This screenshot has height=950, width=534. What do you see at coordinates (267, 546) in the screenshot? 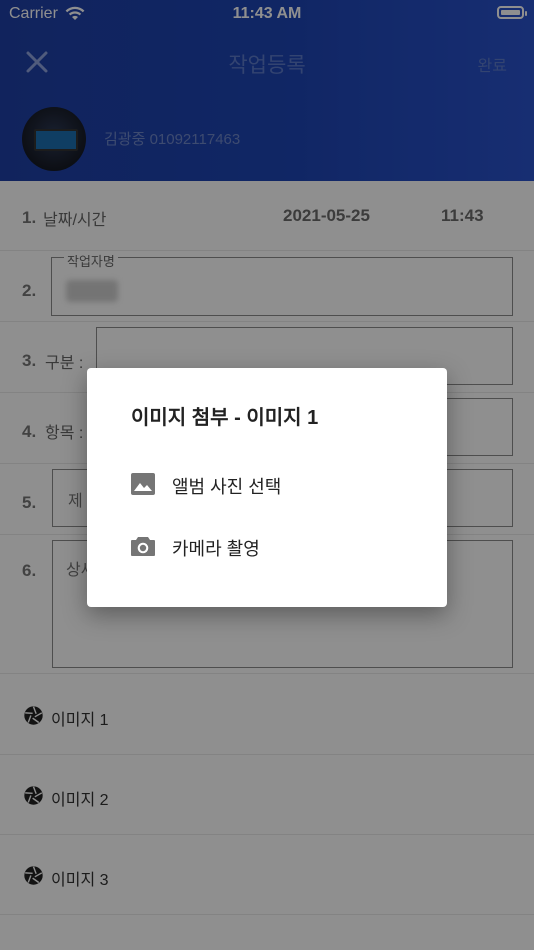
I see `camera-capture-option: 카메라 촬영` at bounding box center [267, 546].